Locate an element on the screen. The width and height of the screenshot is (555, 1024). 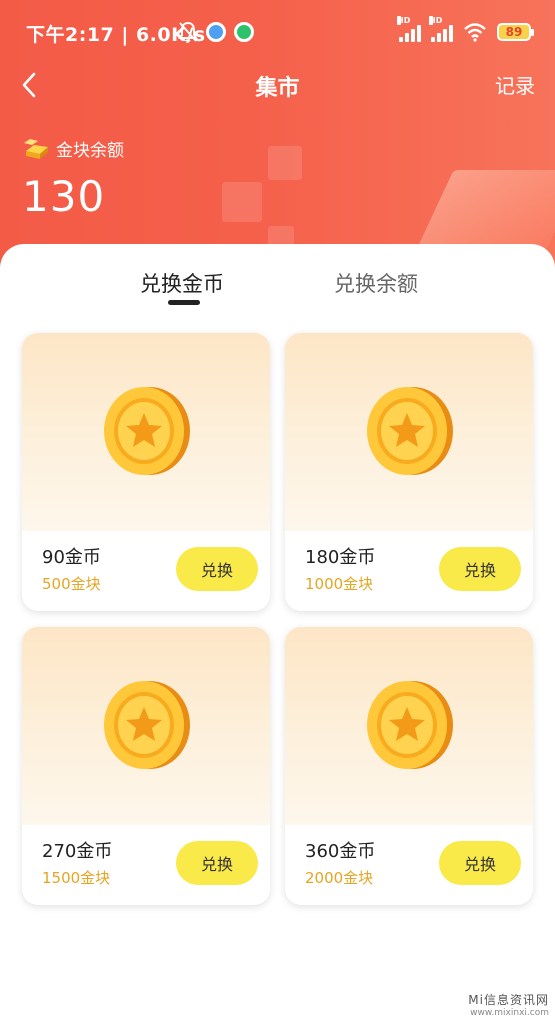
bell-muted-icon is located at coordinates (188, 31).